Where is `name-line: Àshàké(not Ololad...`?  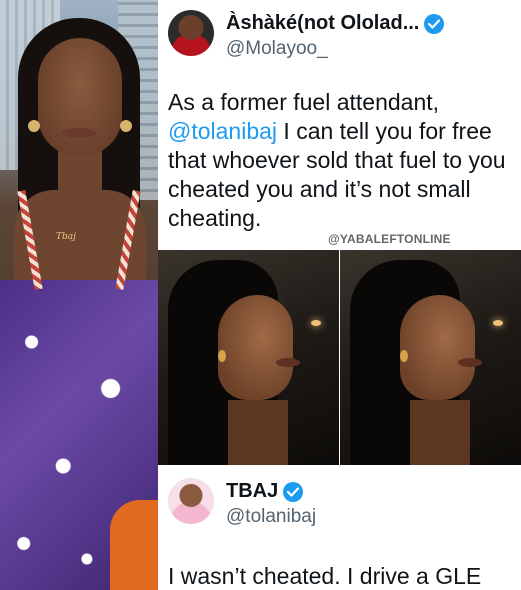
name-line: Àshàké(not Ololad... is located at coordinates (335, 23).